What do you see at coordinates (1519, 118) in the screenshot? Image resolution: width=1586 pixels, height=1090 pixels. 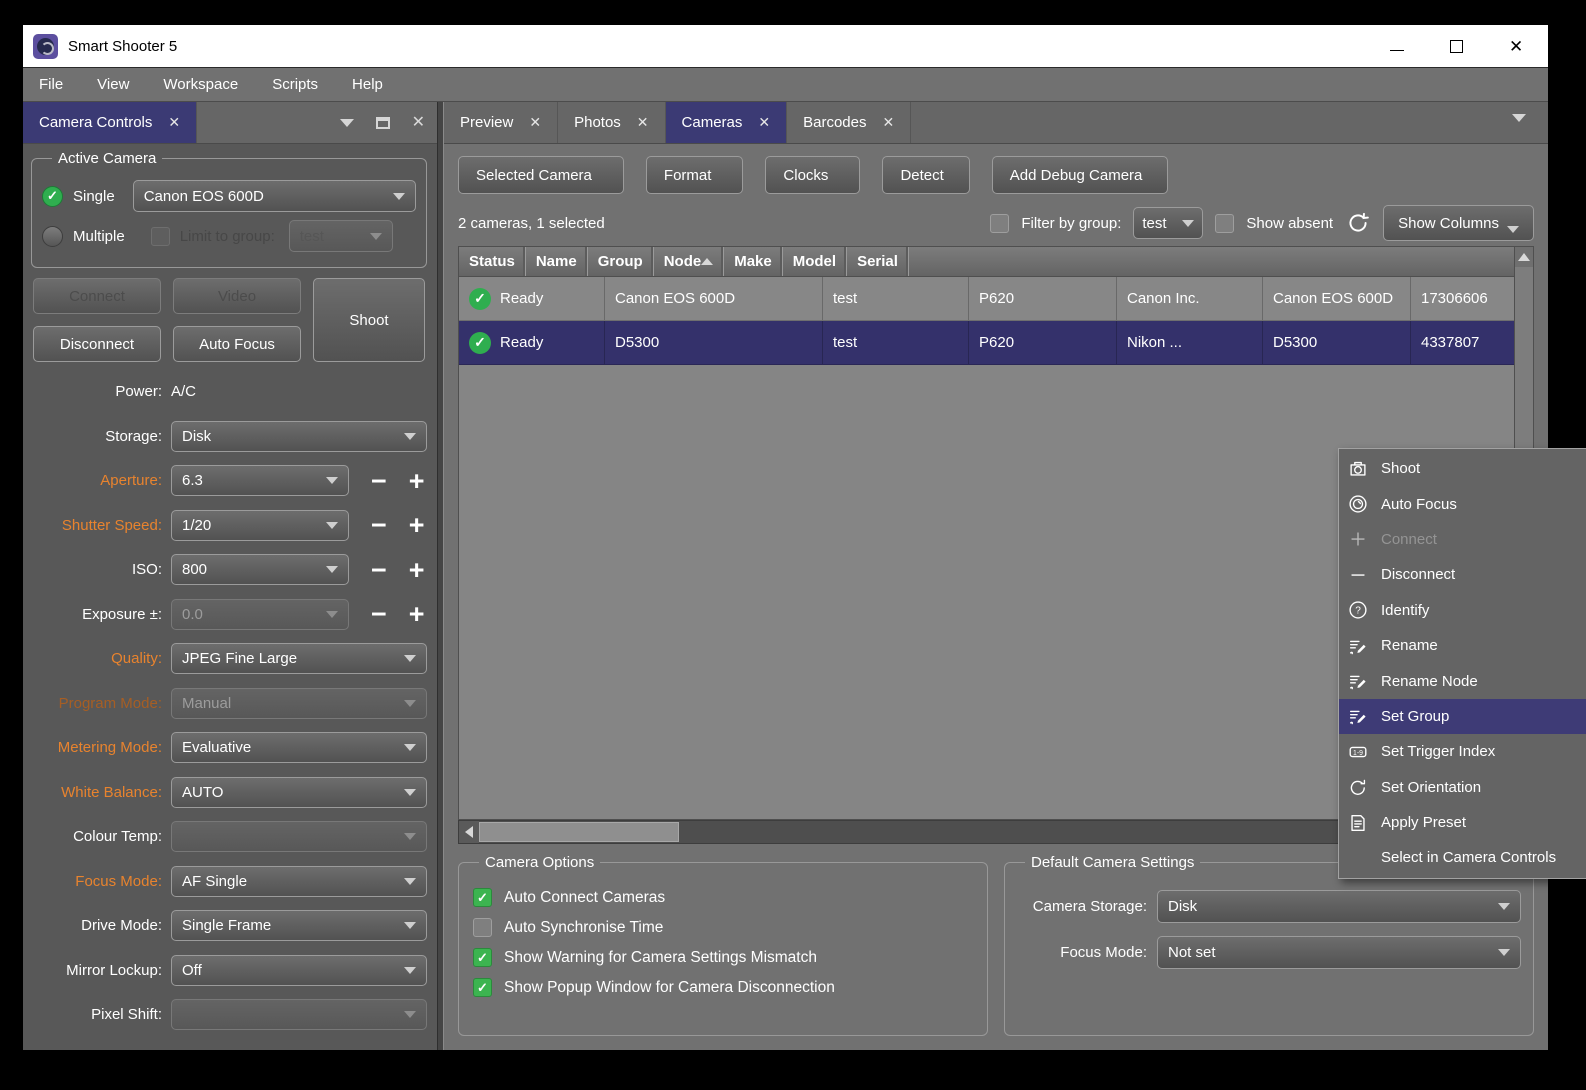 I see `tab-list-icon` at bounding box center [1519, 118].